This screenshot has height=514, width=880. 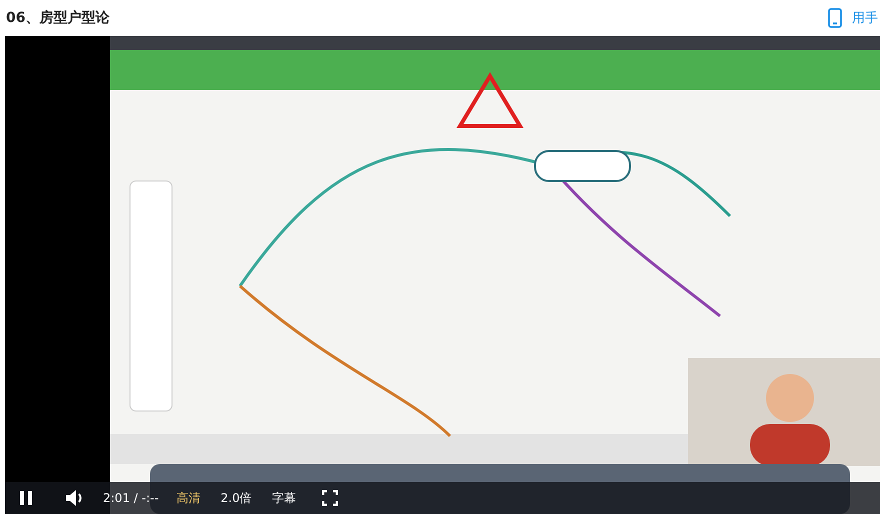 I want to click on quality-button: 高清, so click(x=188, y=498).